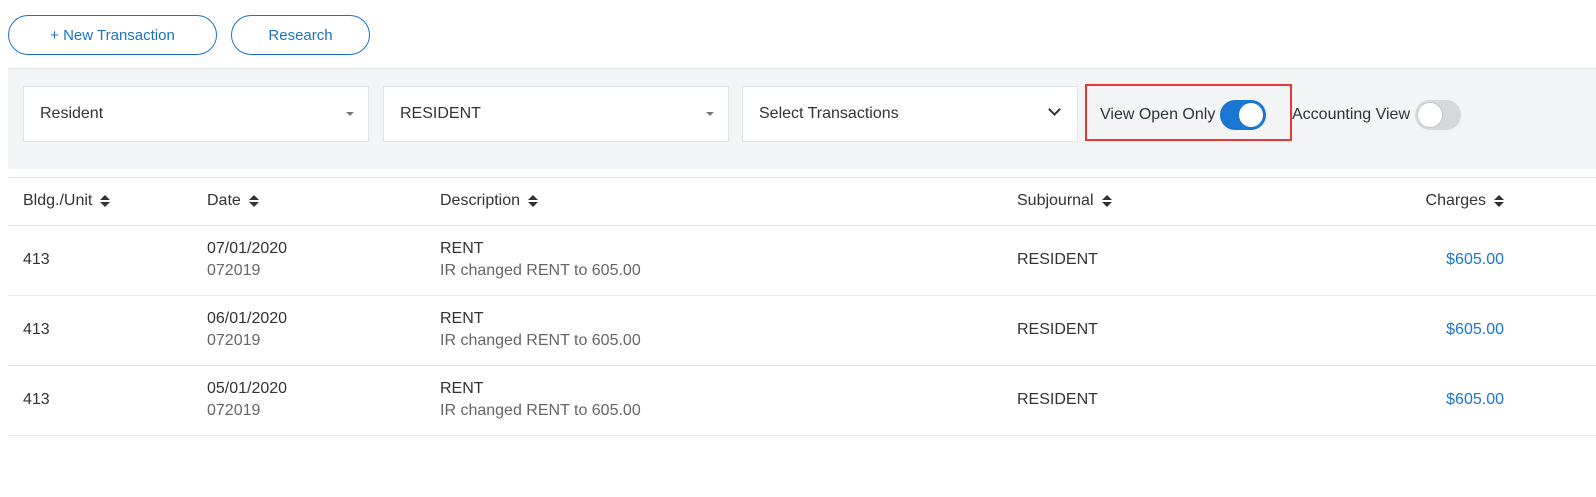  I want to click on resident-type-value: Resident, so click(72, 113).